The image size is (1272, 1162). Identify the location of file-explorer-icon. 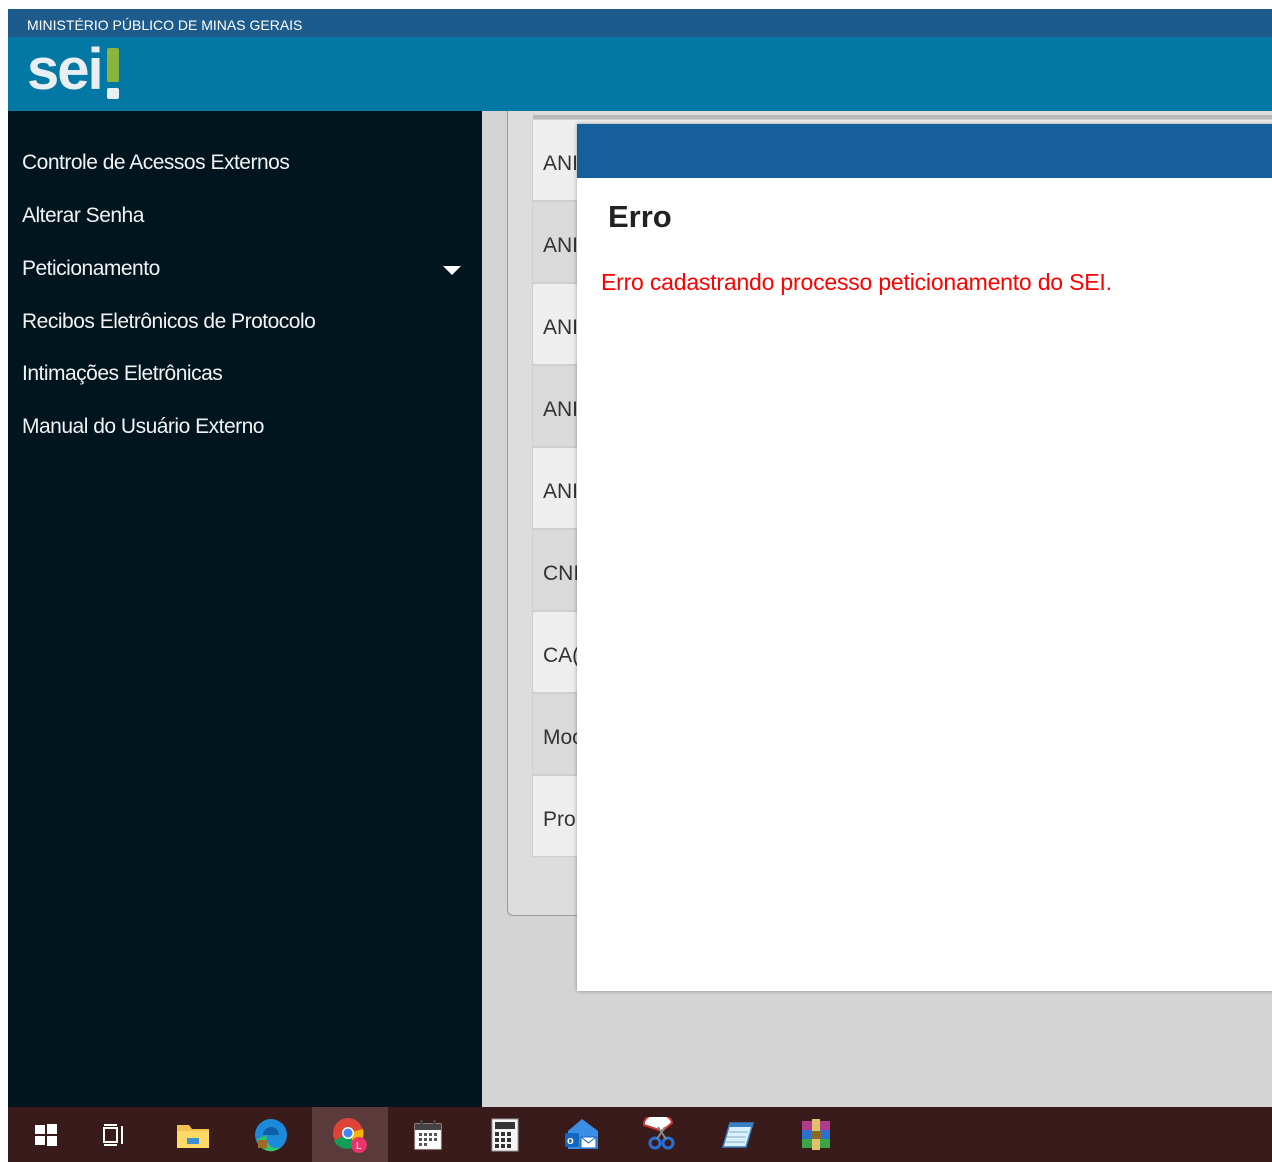
(193, 1136).